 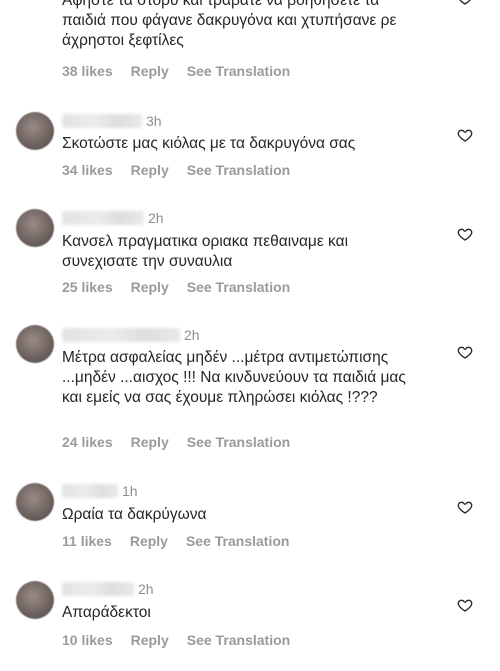 I want to click on comment-header: 3h, so click(x=112, y=122).